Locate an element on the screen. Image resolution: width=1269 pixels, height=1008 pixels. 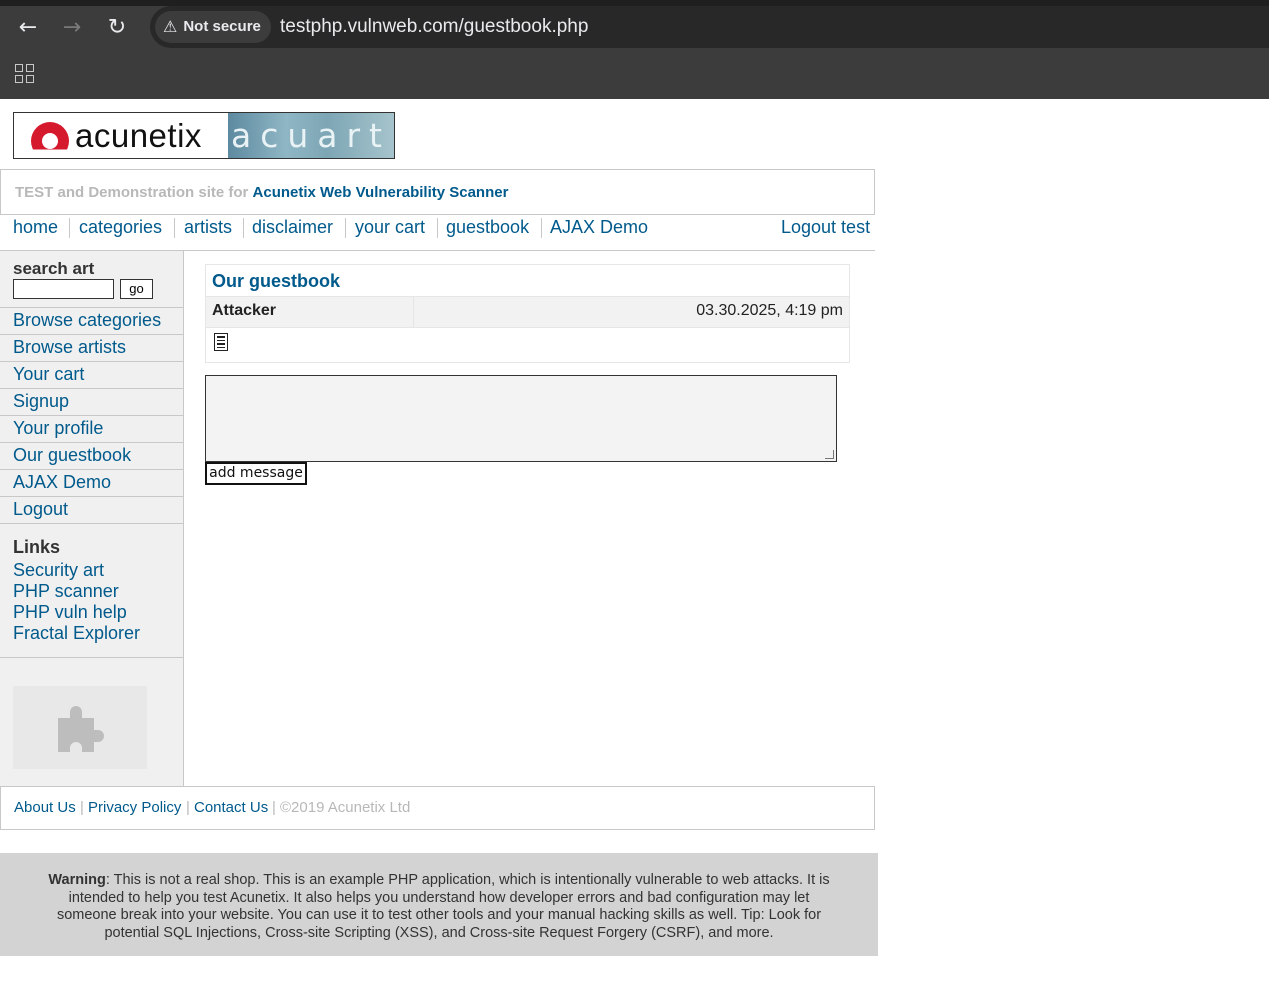
sidebar-item-browse-categories: Browse categories is located at coordinates (91, 320).